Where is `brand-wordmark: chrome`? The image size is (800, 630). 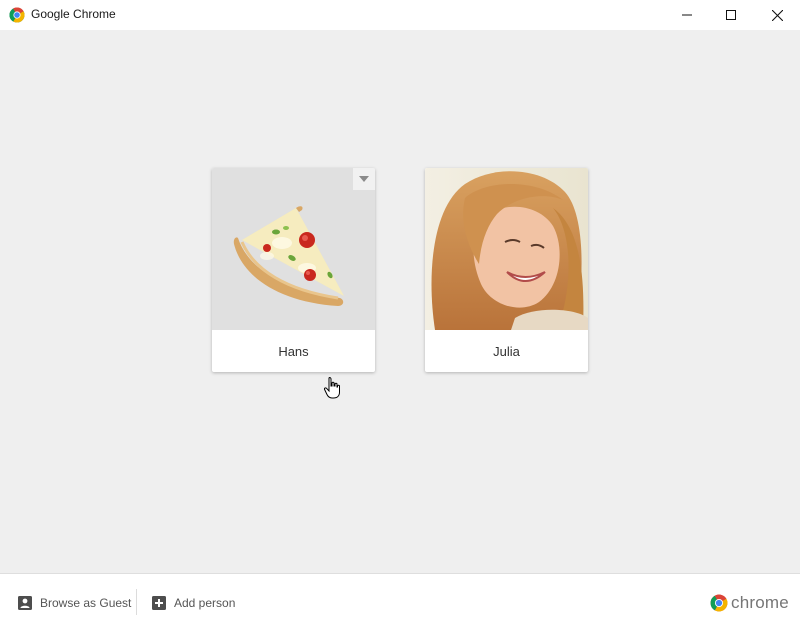
brand-wordmark: chrome is located at coordinates (760, 602).